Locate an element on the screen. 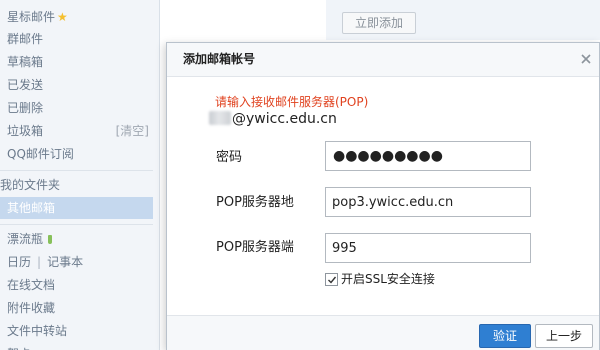 This screenshot has width=600, height=350. sidebar-item-drafts: 草稿箱 is located at coordinates (76, 62).